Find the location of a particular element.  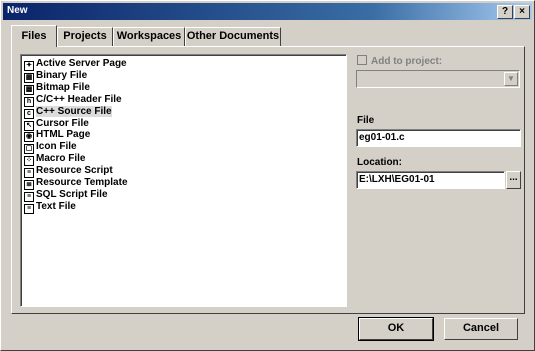

help-button: ? is located at coordinates (505, 12).